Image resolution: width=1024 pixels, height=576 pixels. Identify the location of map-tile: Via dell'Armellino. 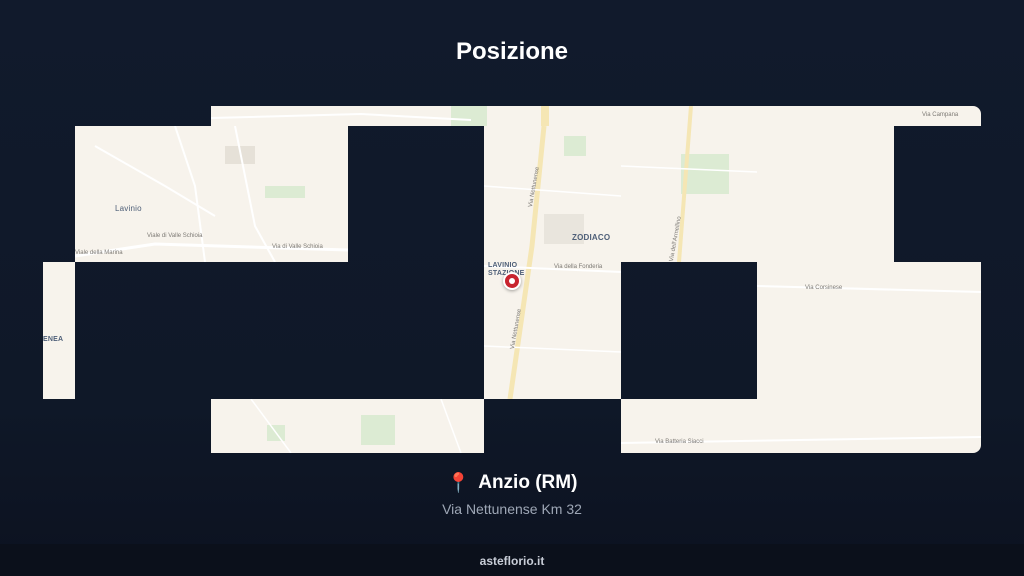
(757, 184).